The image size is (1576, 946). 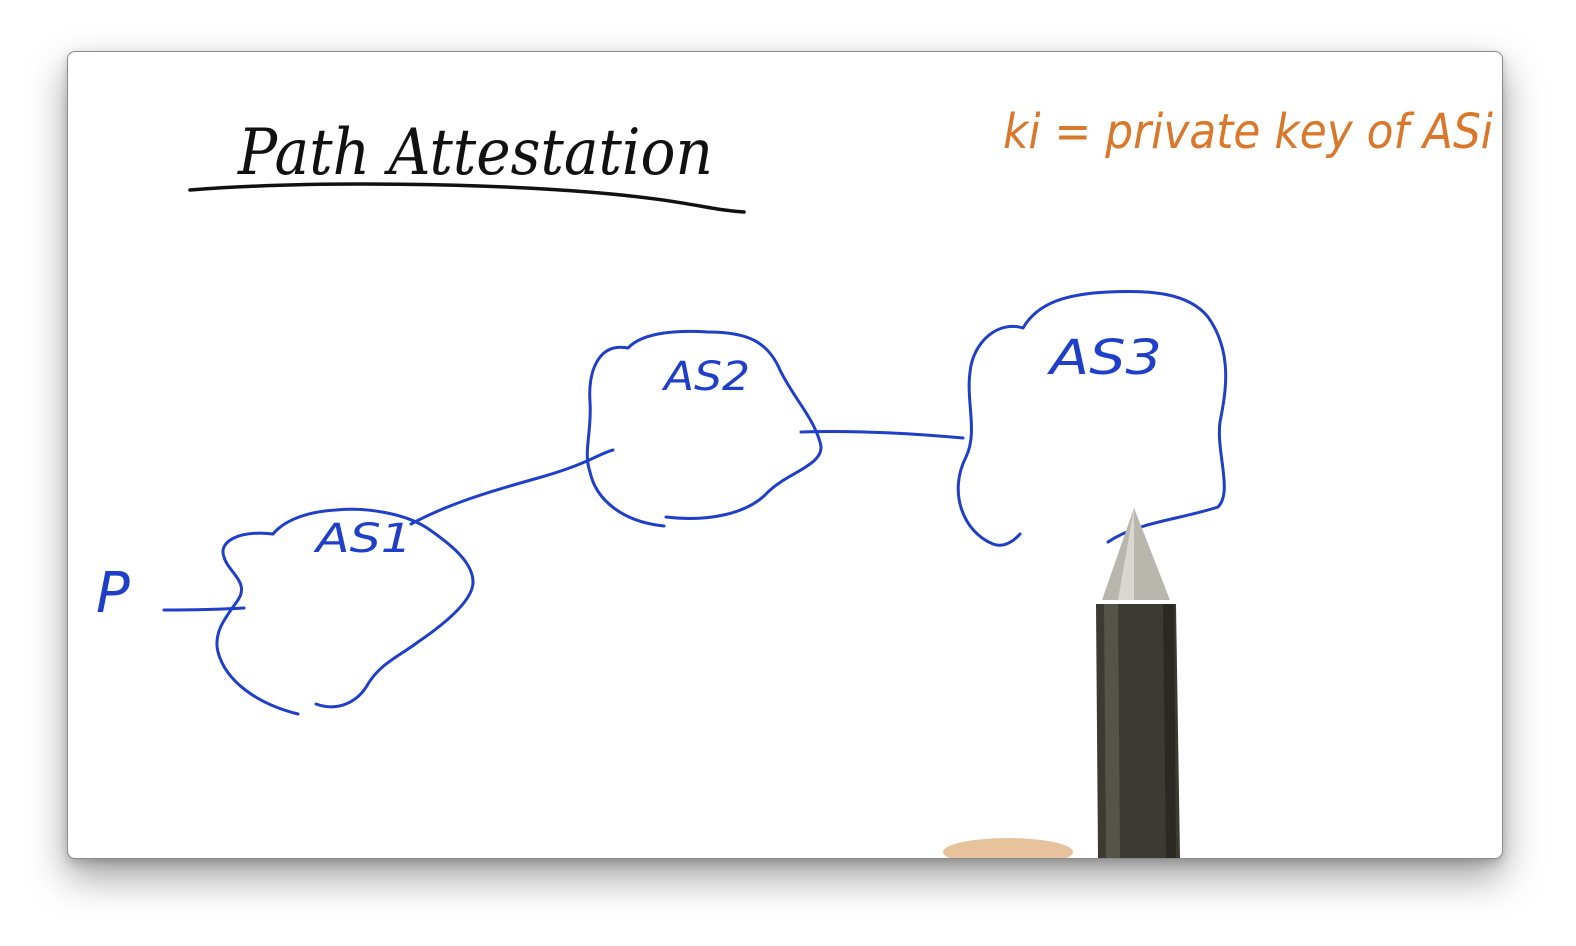 I want to click on pen-icon, so click(x=1061, y=683).